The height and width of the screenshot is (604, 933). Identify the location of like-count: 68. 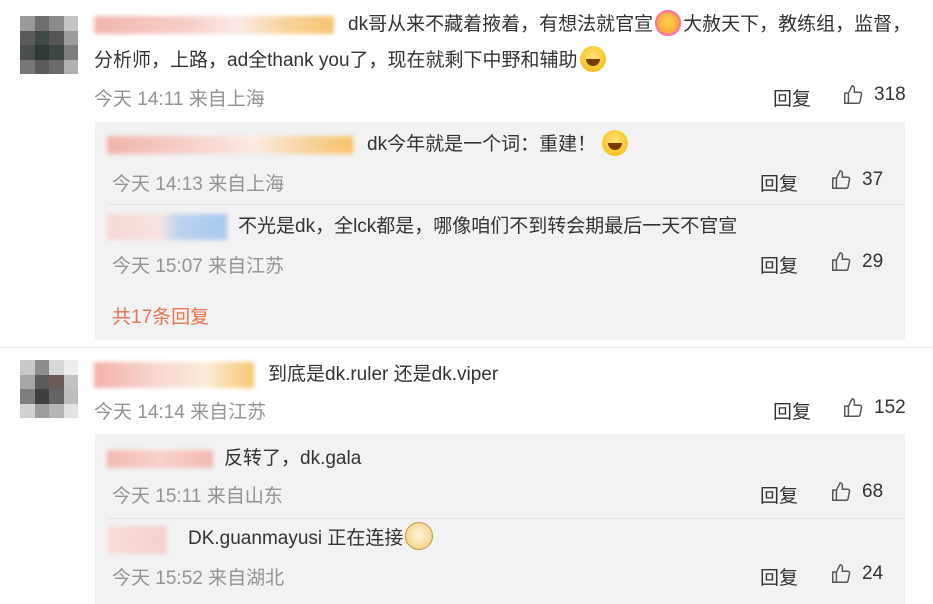
(873, 491).